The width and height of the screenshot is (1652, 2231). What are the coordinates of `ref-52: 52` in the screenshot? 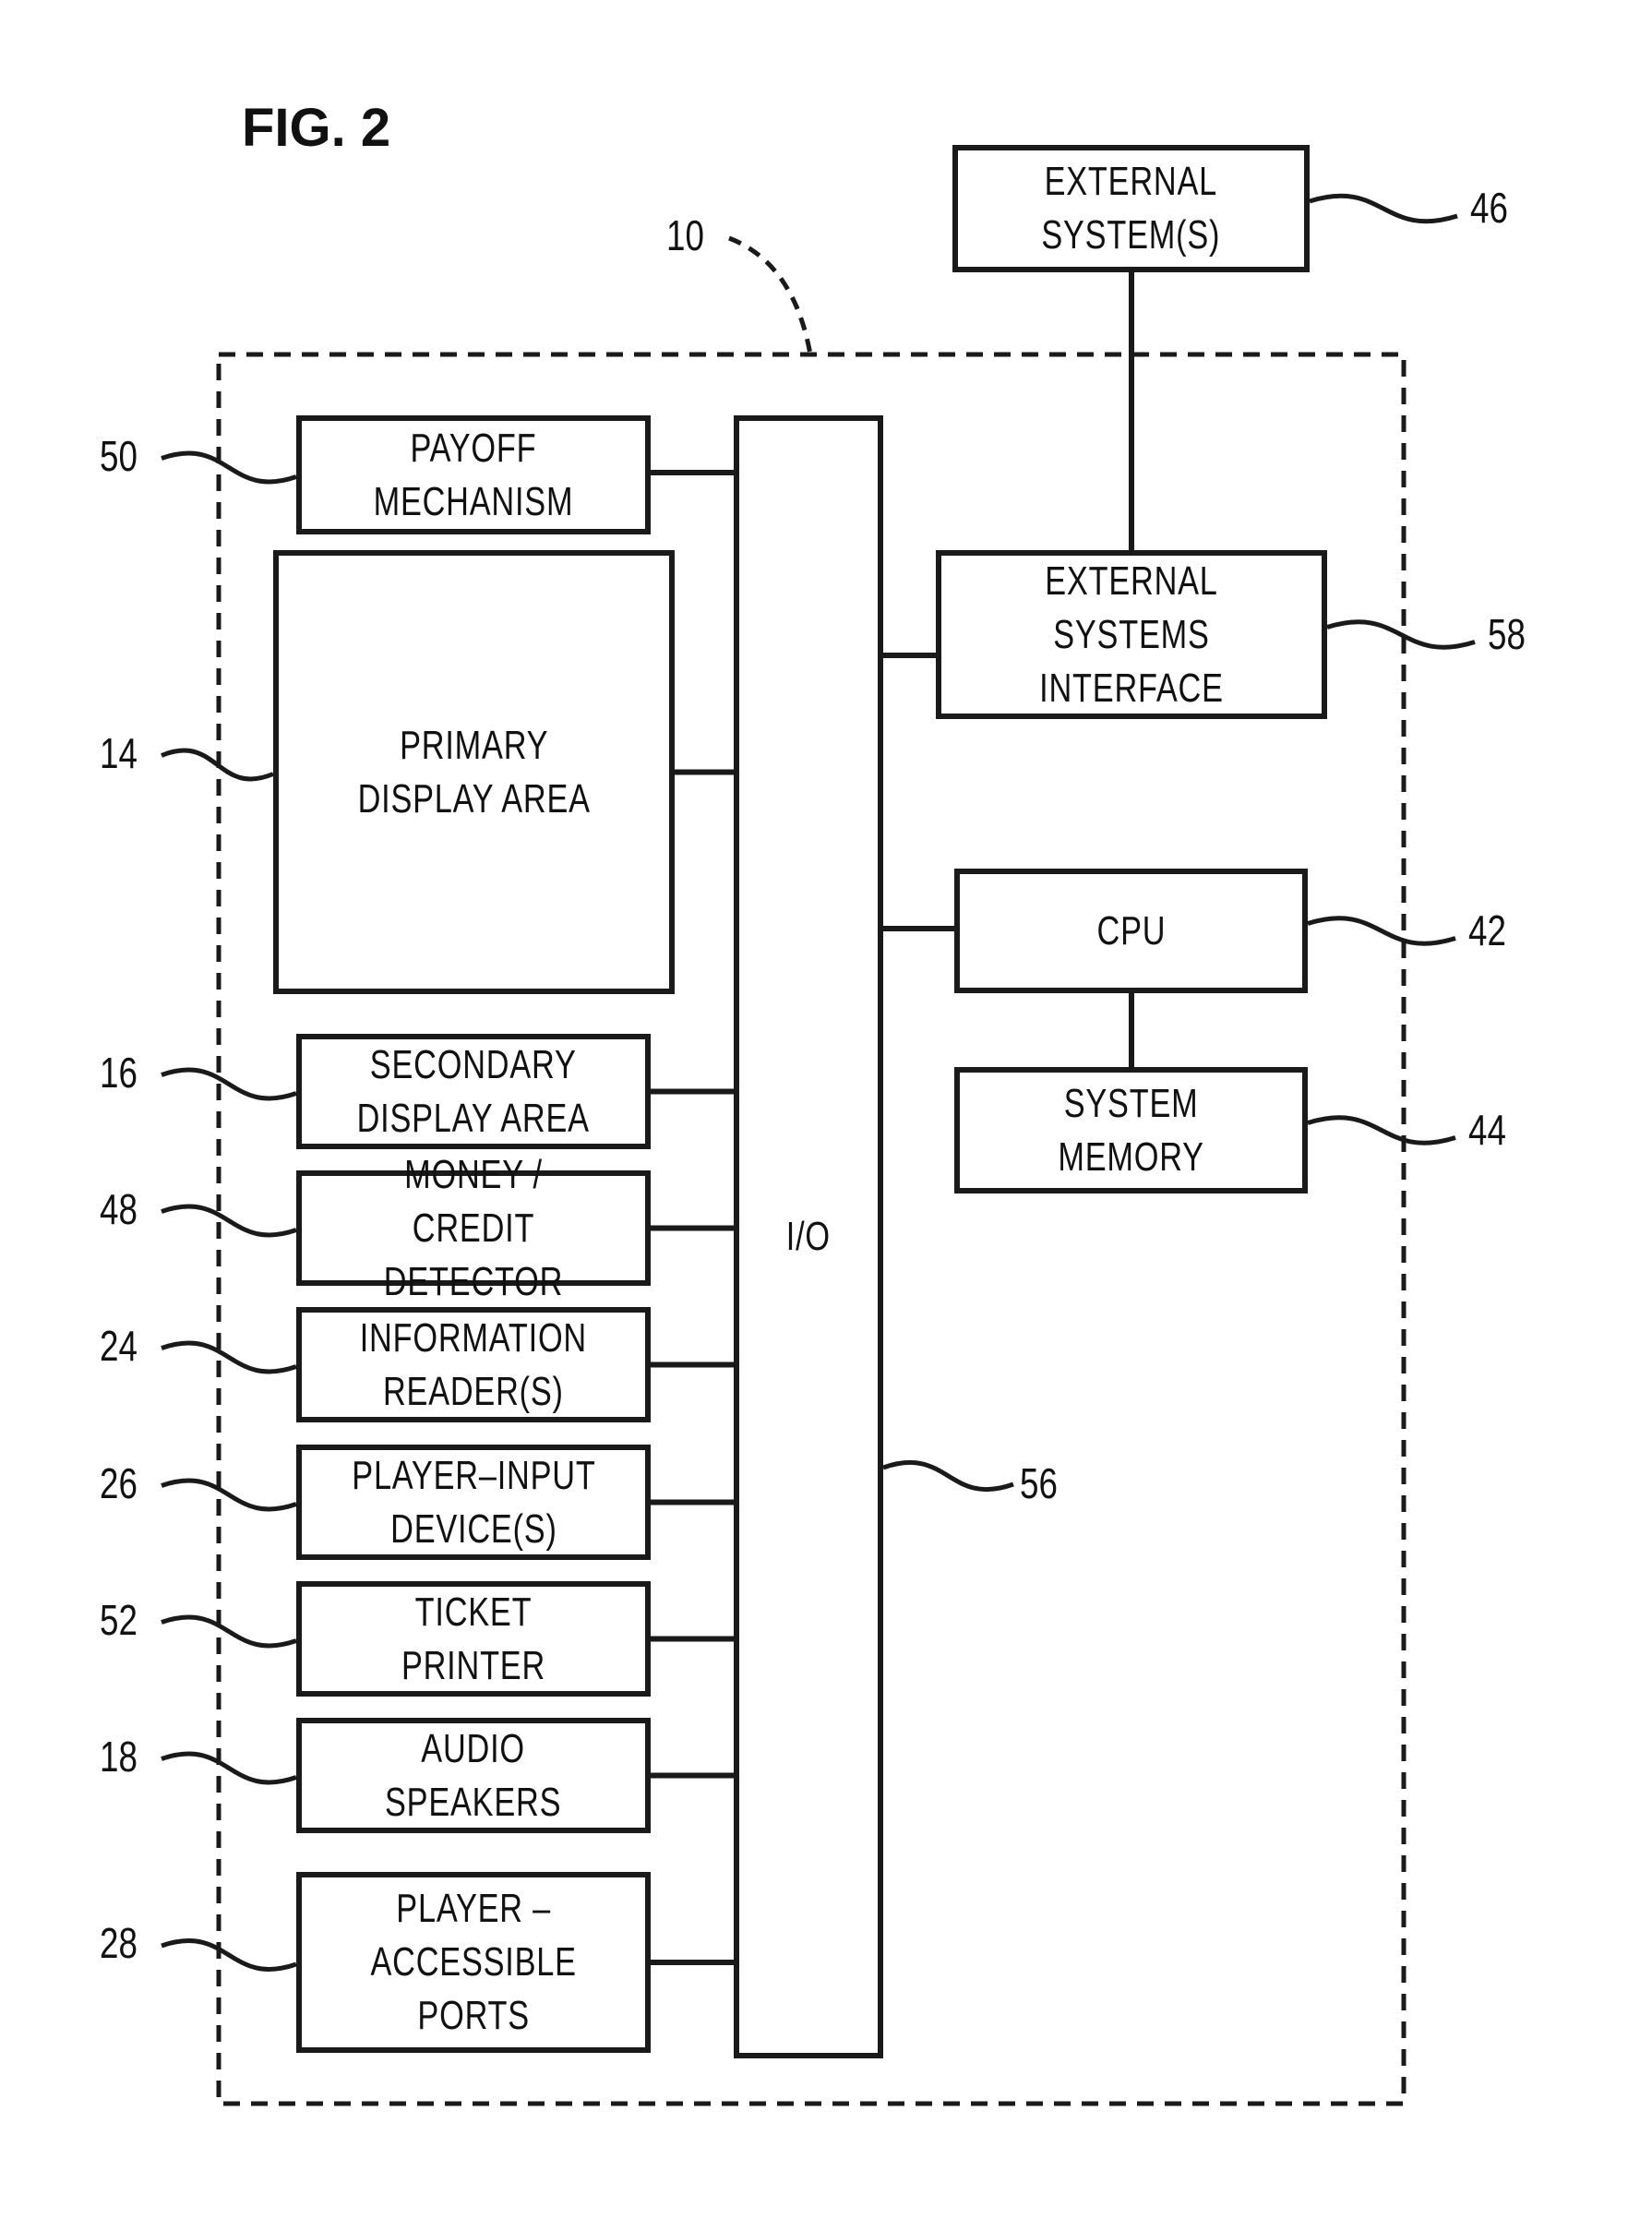 It's located at (119, 1619).